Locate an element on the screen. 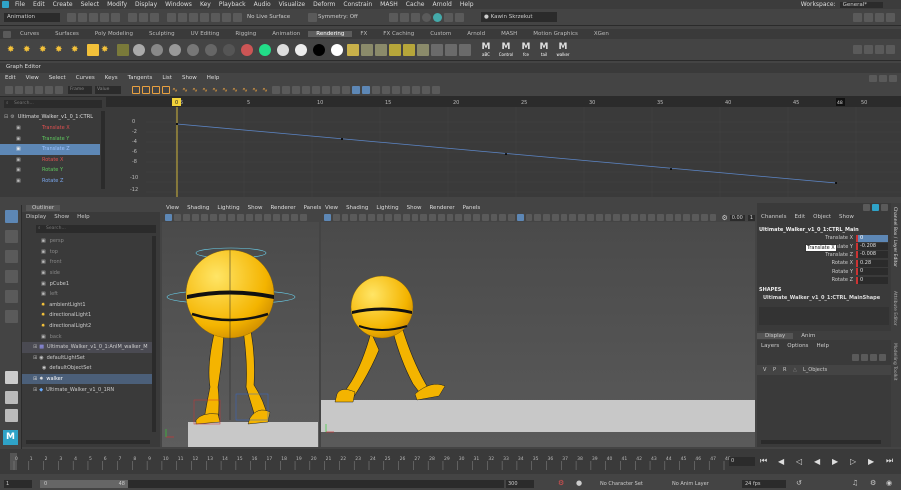 The image size is (901, 490). outliner-item-defaultobjectset: ◉ defaultObjectSet is located at coordinates (87, 368).